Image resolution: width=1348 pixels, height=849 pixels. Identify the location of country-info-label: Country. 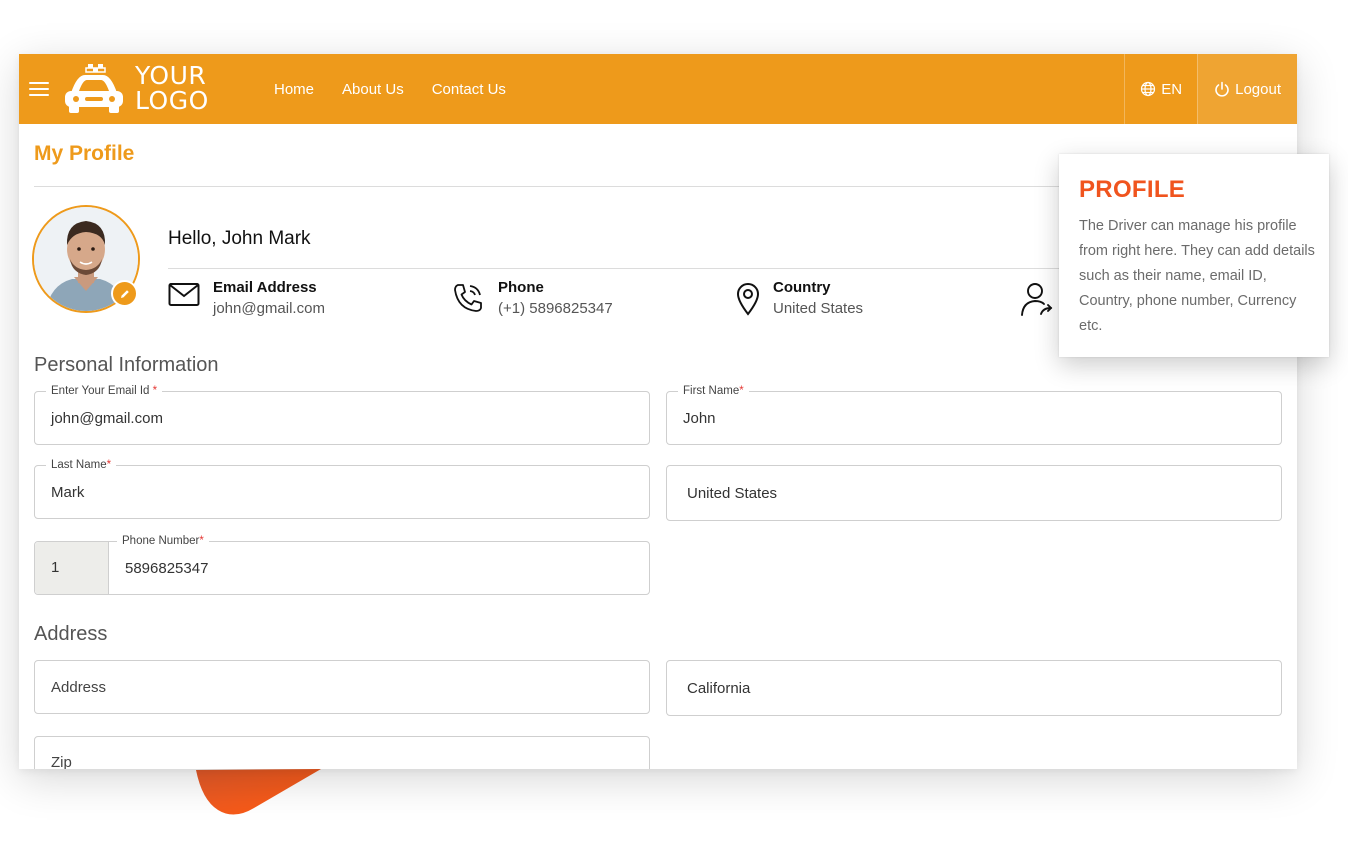
(802, 287).